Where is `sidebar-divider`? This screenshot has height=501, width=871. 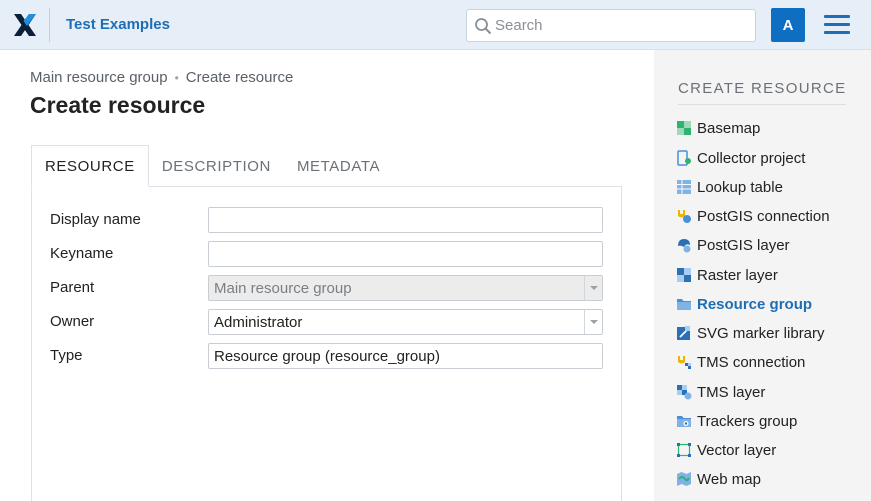
sidebar-divider is located at coordinates (762, 104).